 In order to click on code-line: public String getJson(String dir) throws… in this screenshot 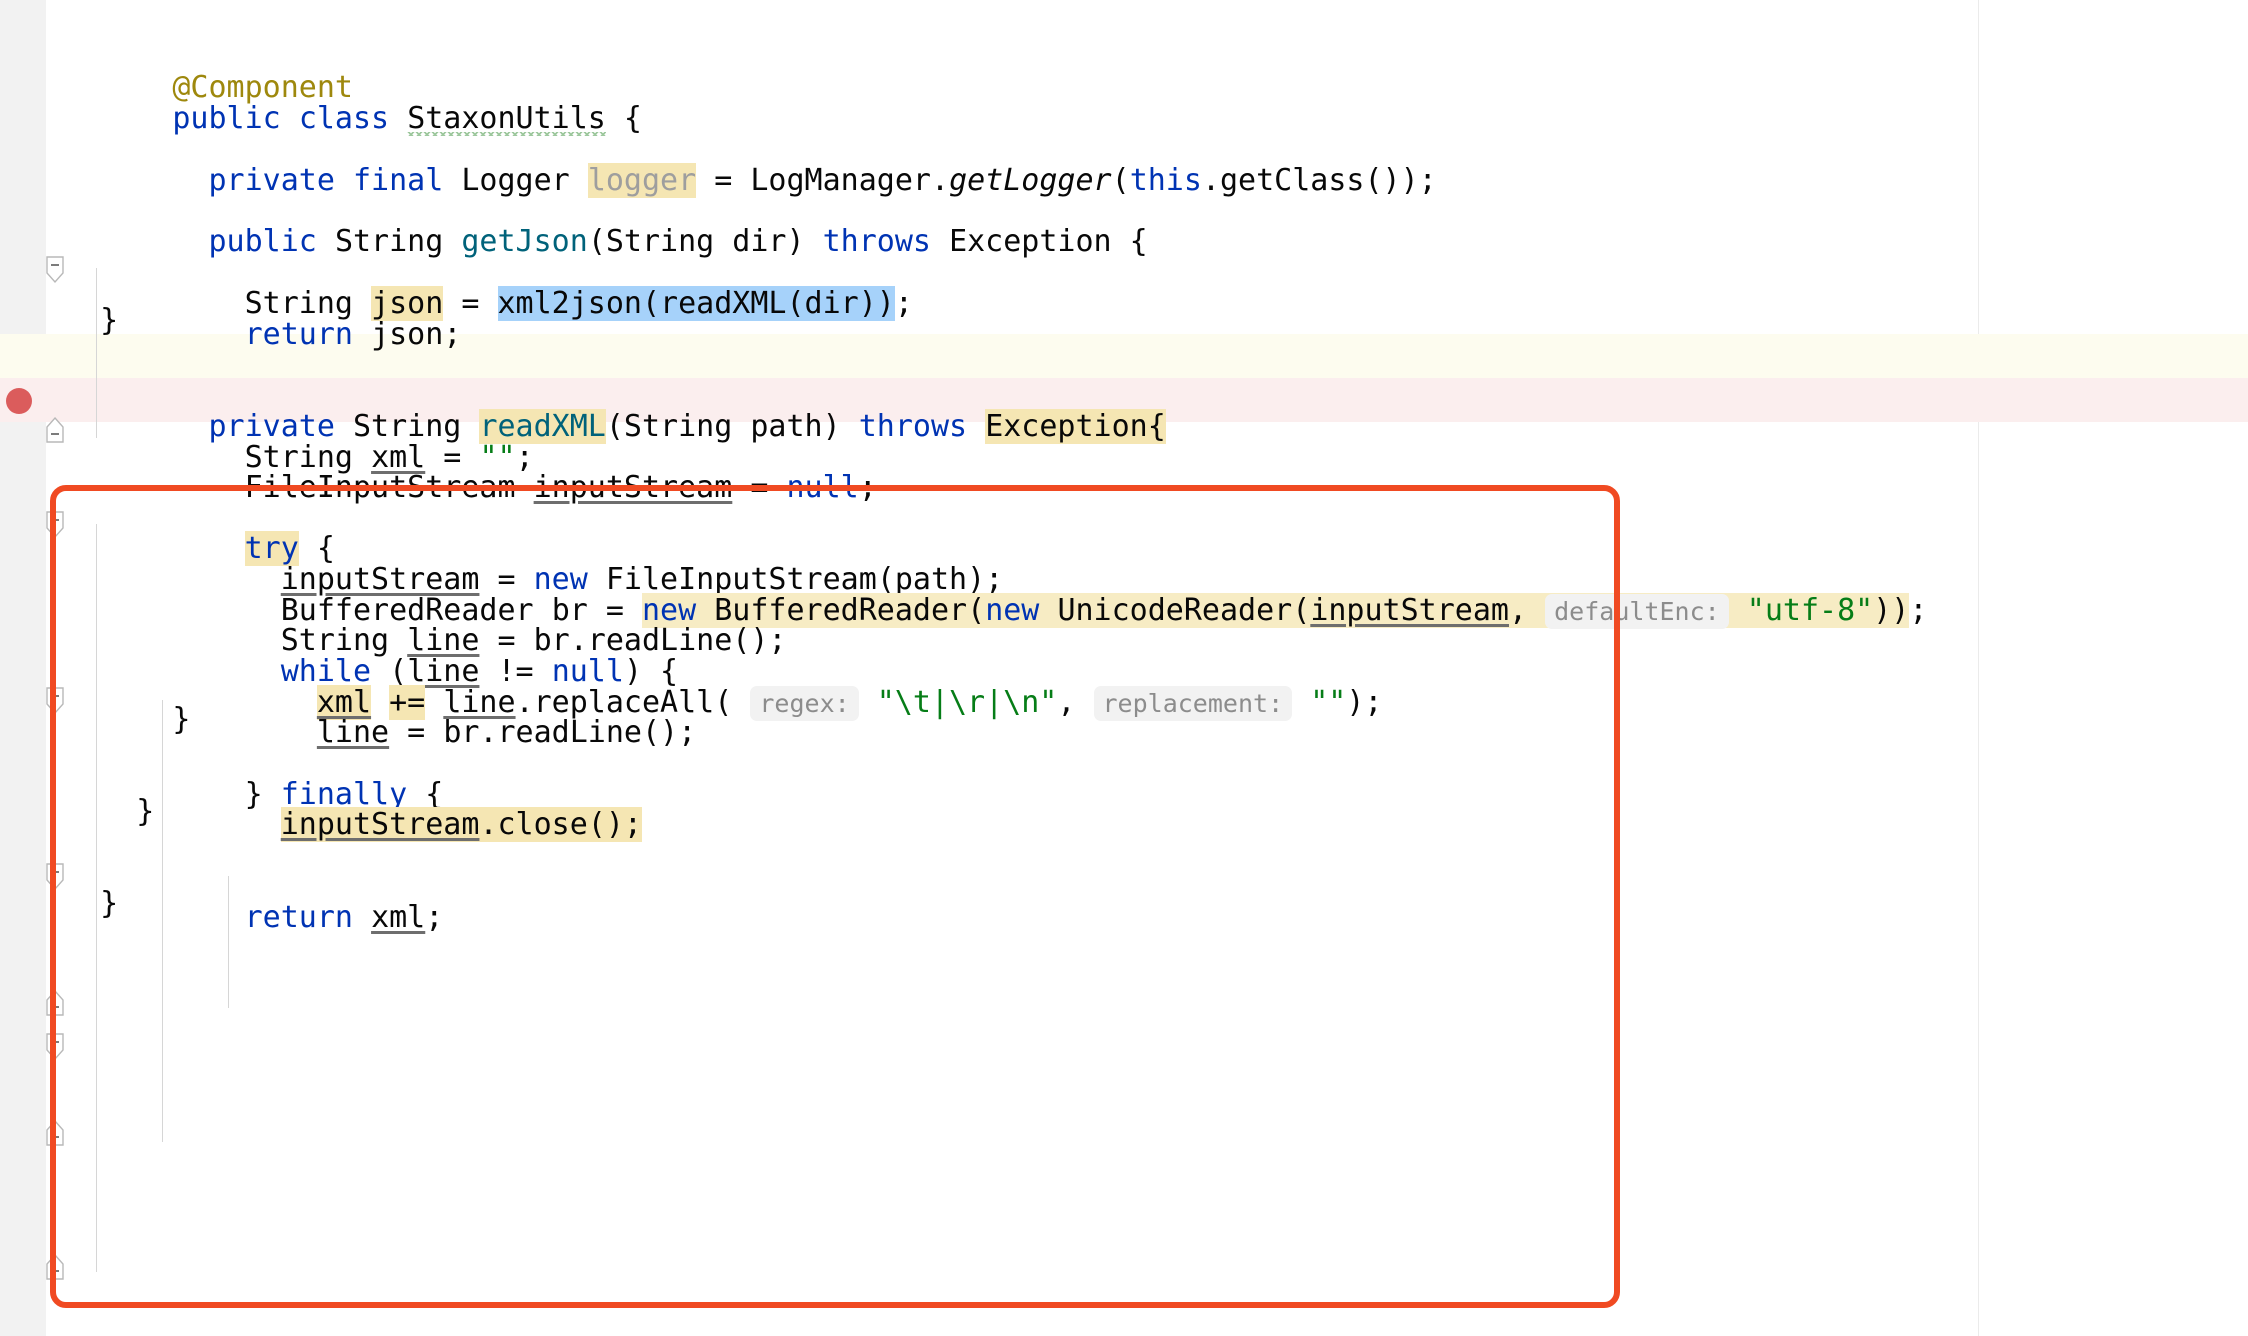, I will do `click(1124, 217)`.